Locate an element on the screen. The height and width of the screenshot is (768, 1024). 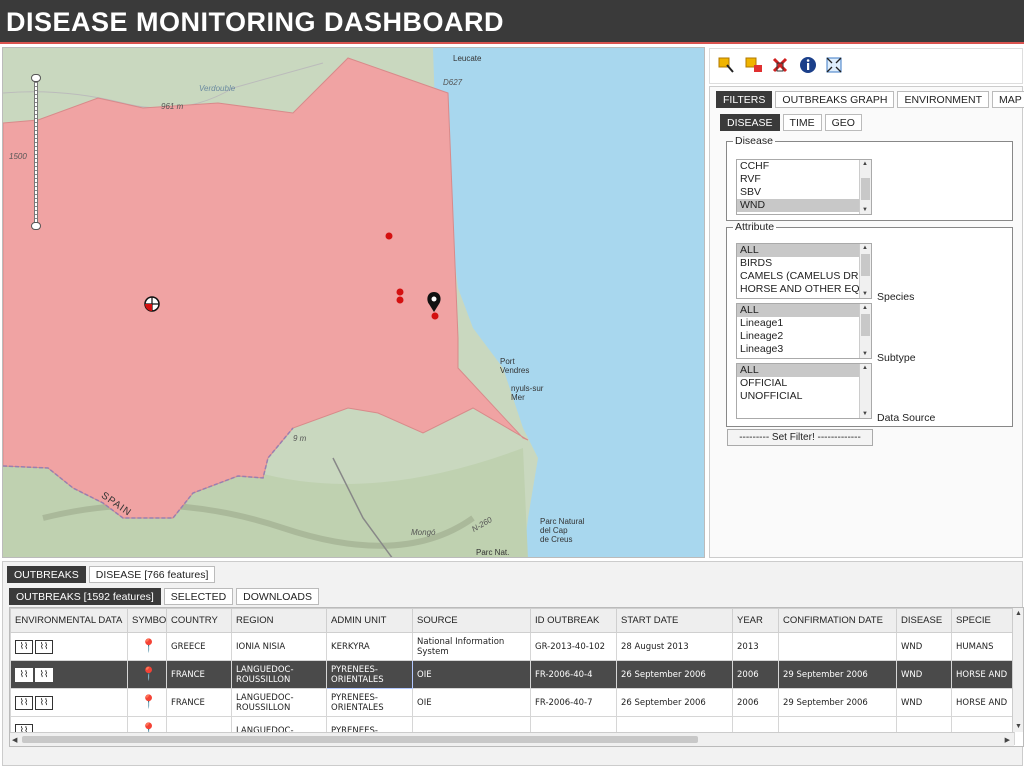
source-cell: OIE is located at coordinates (471, 702).